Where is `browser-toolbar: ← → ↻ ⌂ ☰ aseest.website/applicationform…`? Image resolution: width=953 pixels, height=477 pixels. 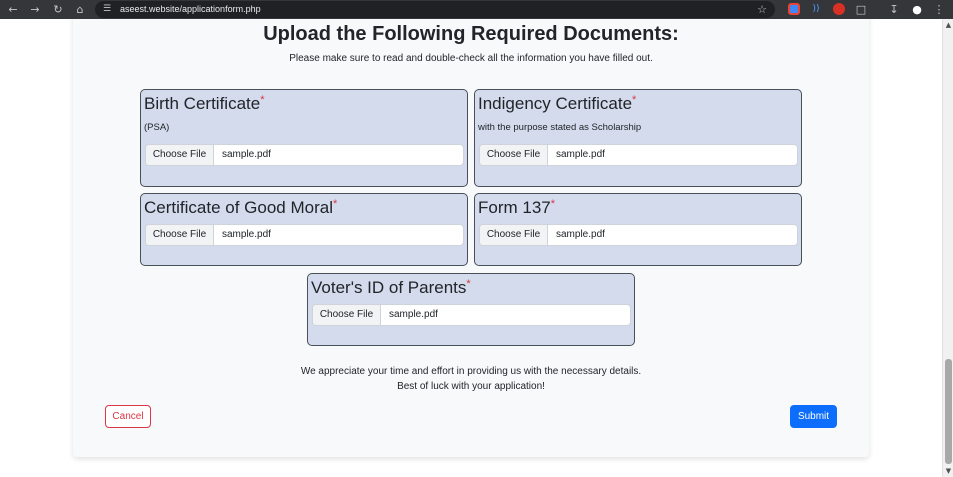
browser-toolbar: ← → ↻ ⌂ ☰ aseest.website/applicationform… is located at coordinates (476, 9).